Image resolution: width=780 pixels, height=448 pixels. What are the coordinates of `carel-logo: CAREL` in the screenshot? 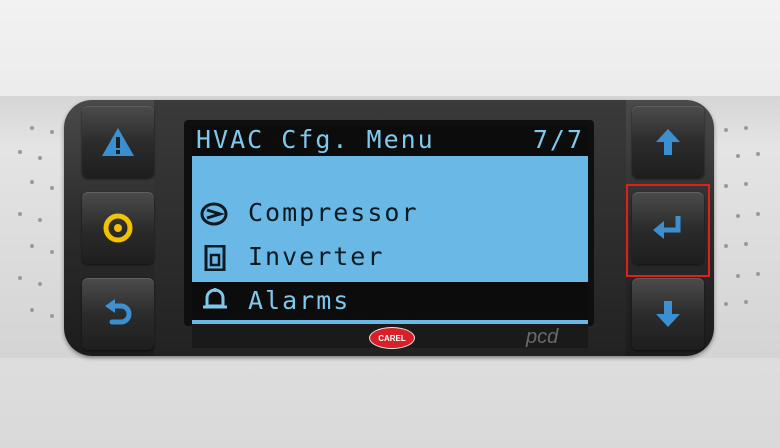 It's located at (392, 338).